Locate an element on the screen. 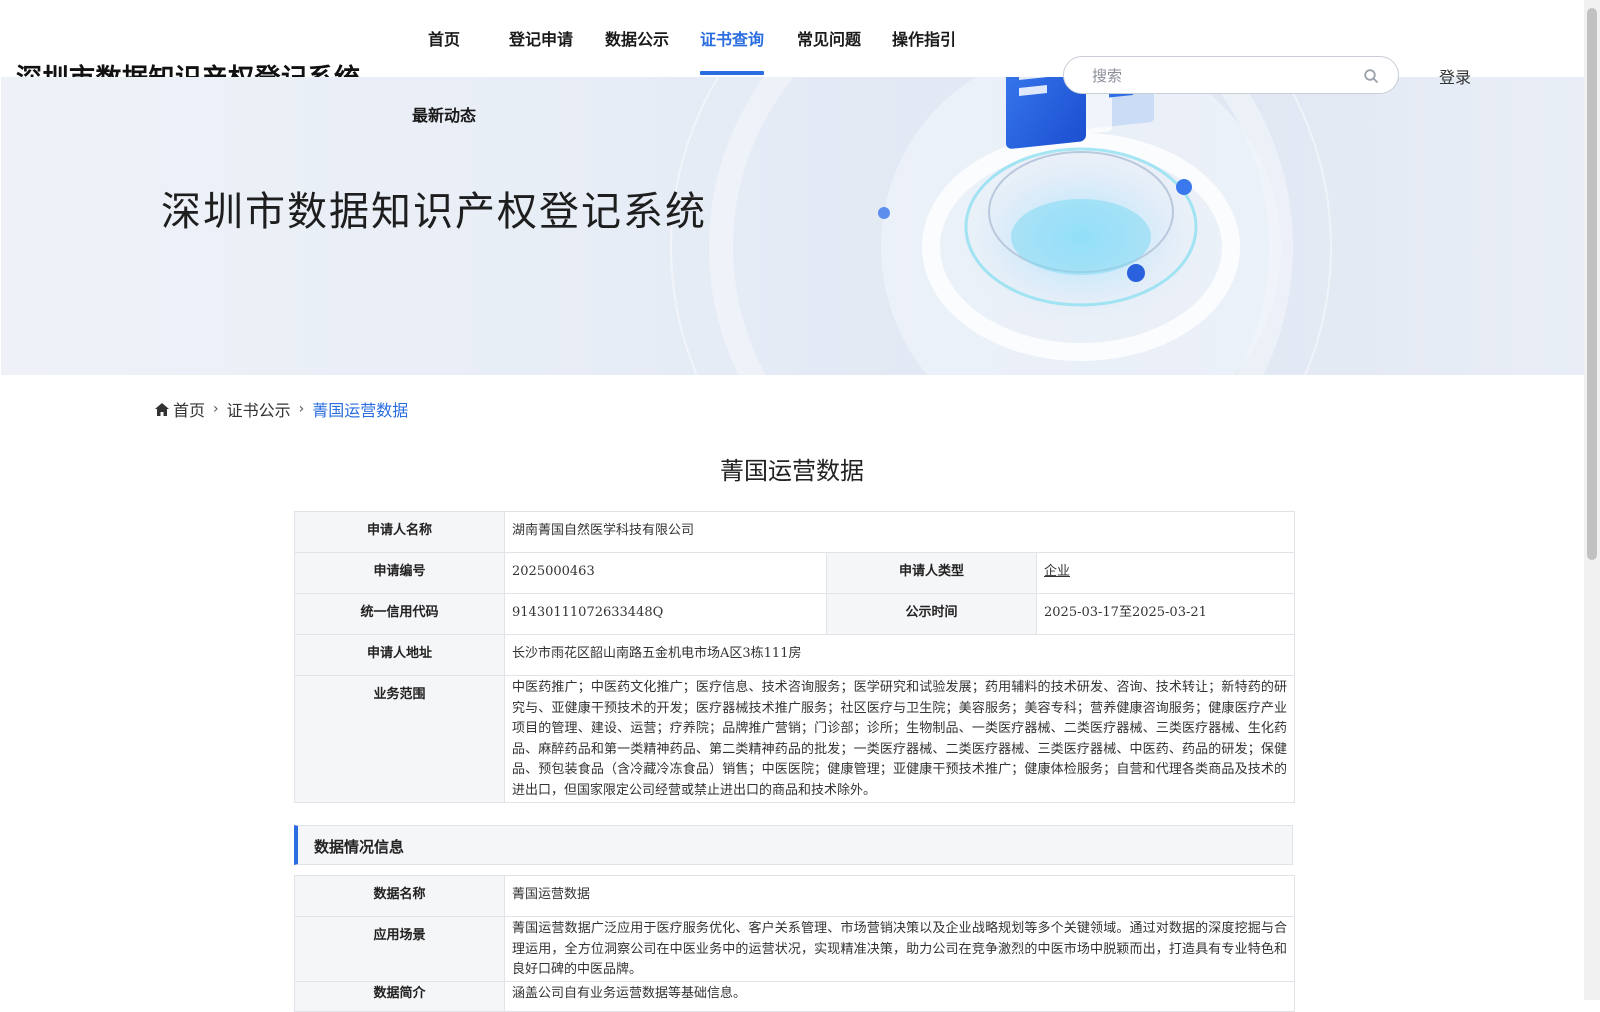 This screenshot has width=1600, height=1012. applicant-type-value: 企业 is located at coordinates (1165, 573).